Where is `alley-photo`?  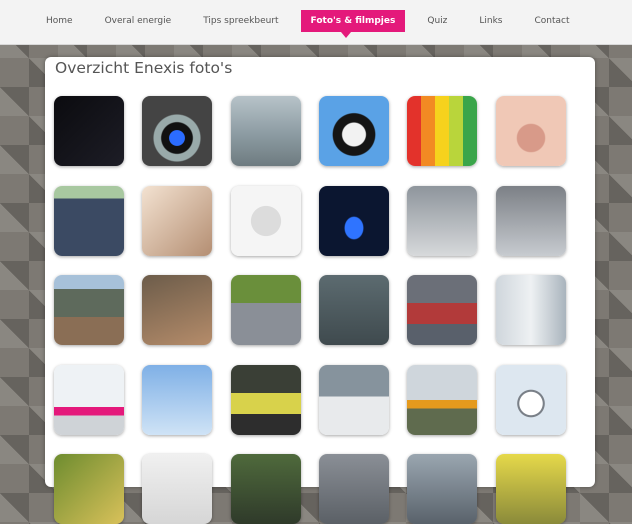
alley-photo is located at coordinates (530, 310).